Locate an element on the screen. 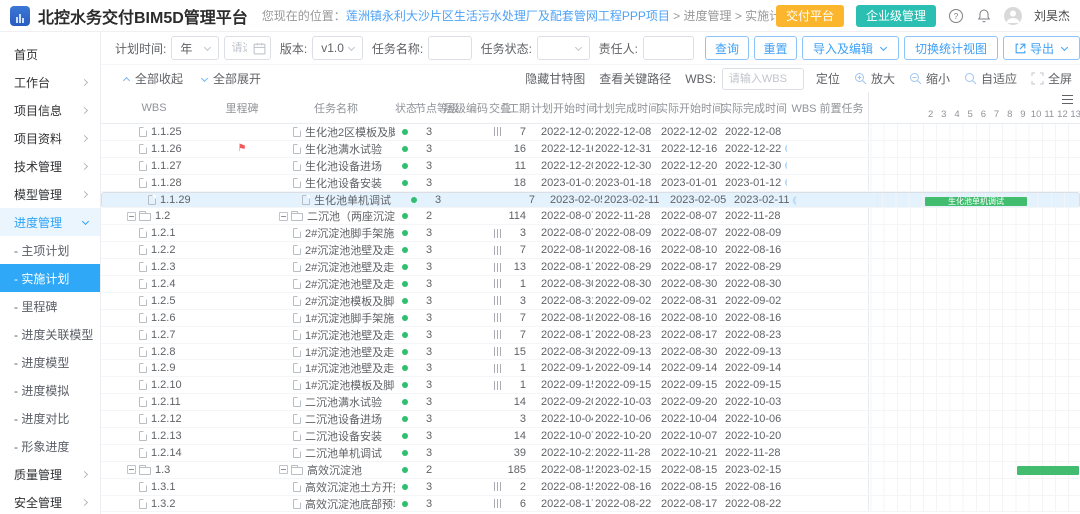 This screenshot has height=514, width=1080. task-name-cell: 二沉池设备安装 is located at coordinates (336, 436).